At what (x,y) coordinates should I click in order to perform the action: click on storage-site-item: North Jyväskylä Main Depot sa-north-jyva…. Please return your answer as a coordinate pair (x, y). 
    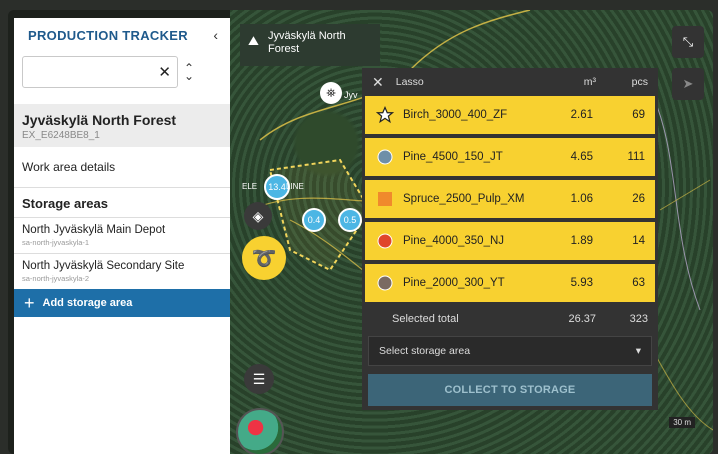
    Looking at the image, I should click on (122, 235).